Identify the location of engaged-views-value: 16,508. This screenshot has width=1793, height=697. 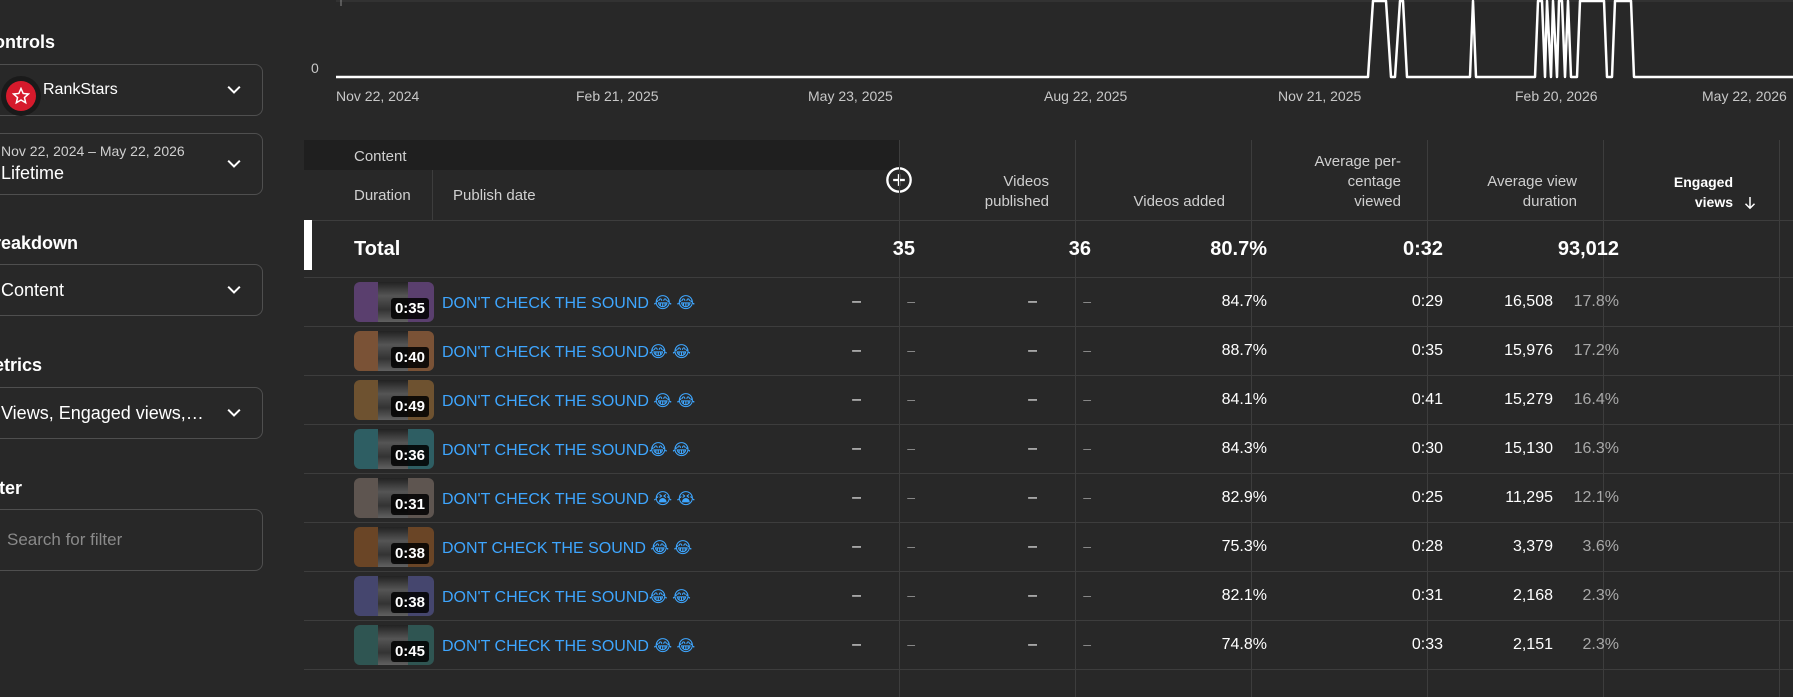
(1528, 301).